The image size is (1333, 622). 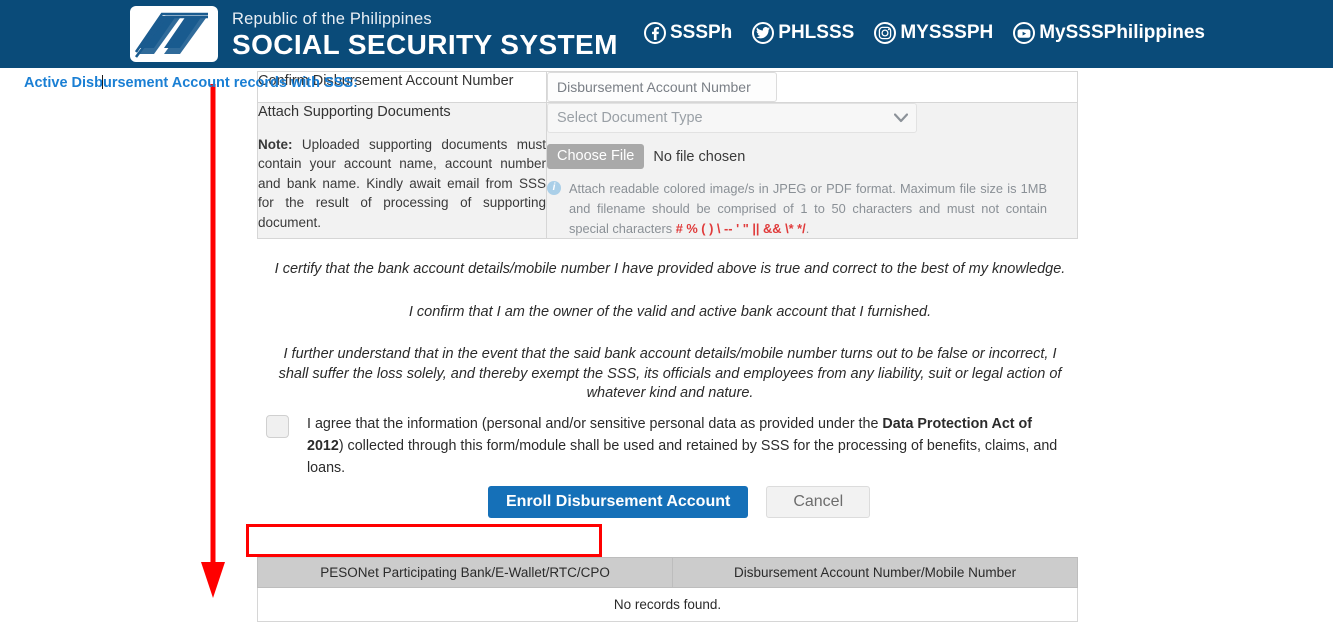 I want to click on table-row-confirm-account: Confirm Disbursement Account Number, so click(x=667, y=87).